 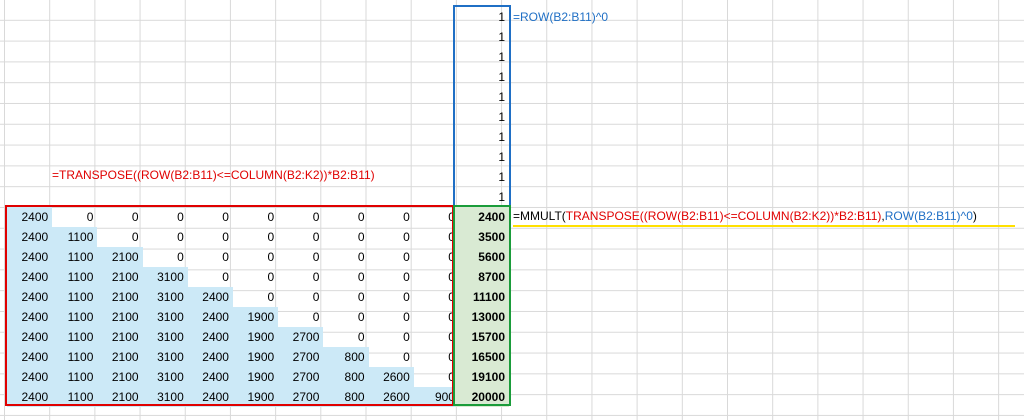 I want to click on result-cell: 13000, so click(x=482, y=317).